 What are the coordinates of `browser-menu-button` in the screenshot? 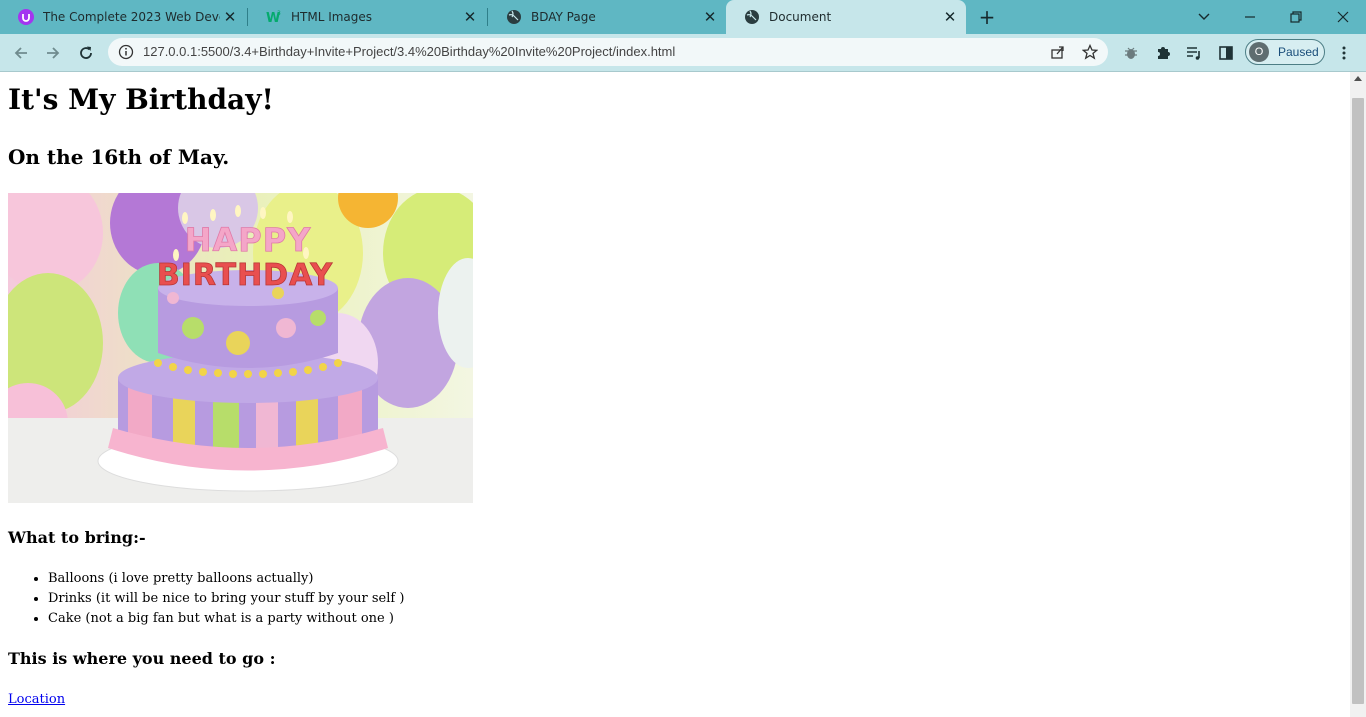 It's located at (1344, 53).